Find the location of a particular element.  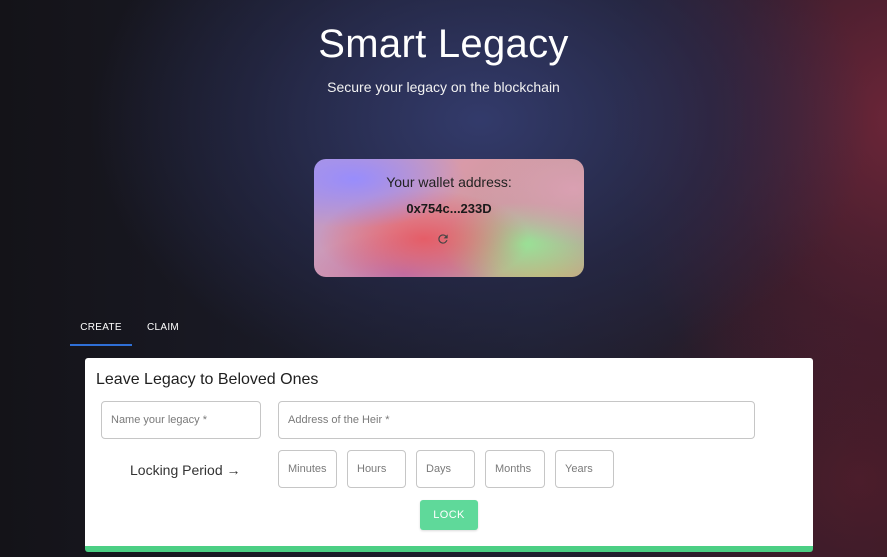

panel-title: Leave Legacy to Beloved Ones is located at coordinates (207, 379).